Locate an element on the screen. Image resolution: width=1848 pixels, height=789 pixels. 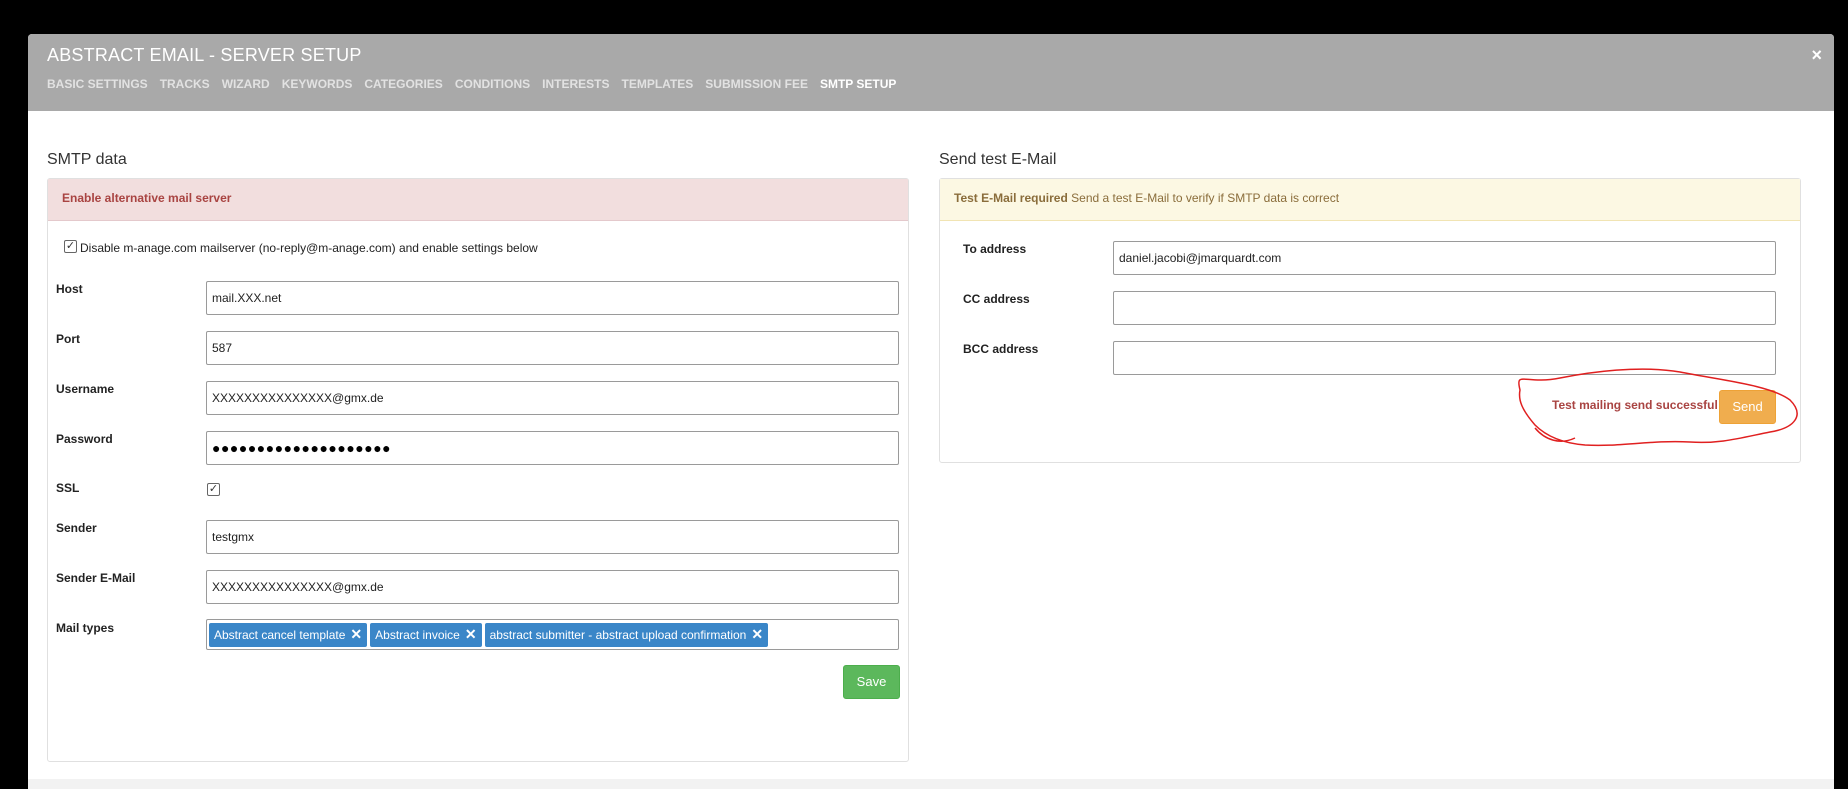
to-address-input: daniel.jacobi@jmarquardt.com is located at coordinates (1444, 258).